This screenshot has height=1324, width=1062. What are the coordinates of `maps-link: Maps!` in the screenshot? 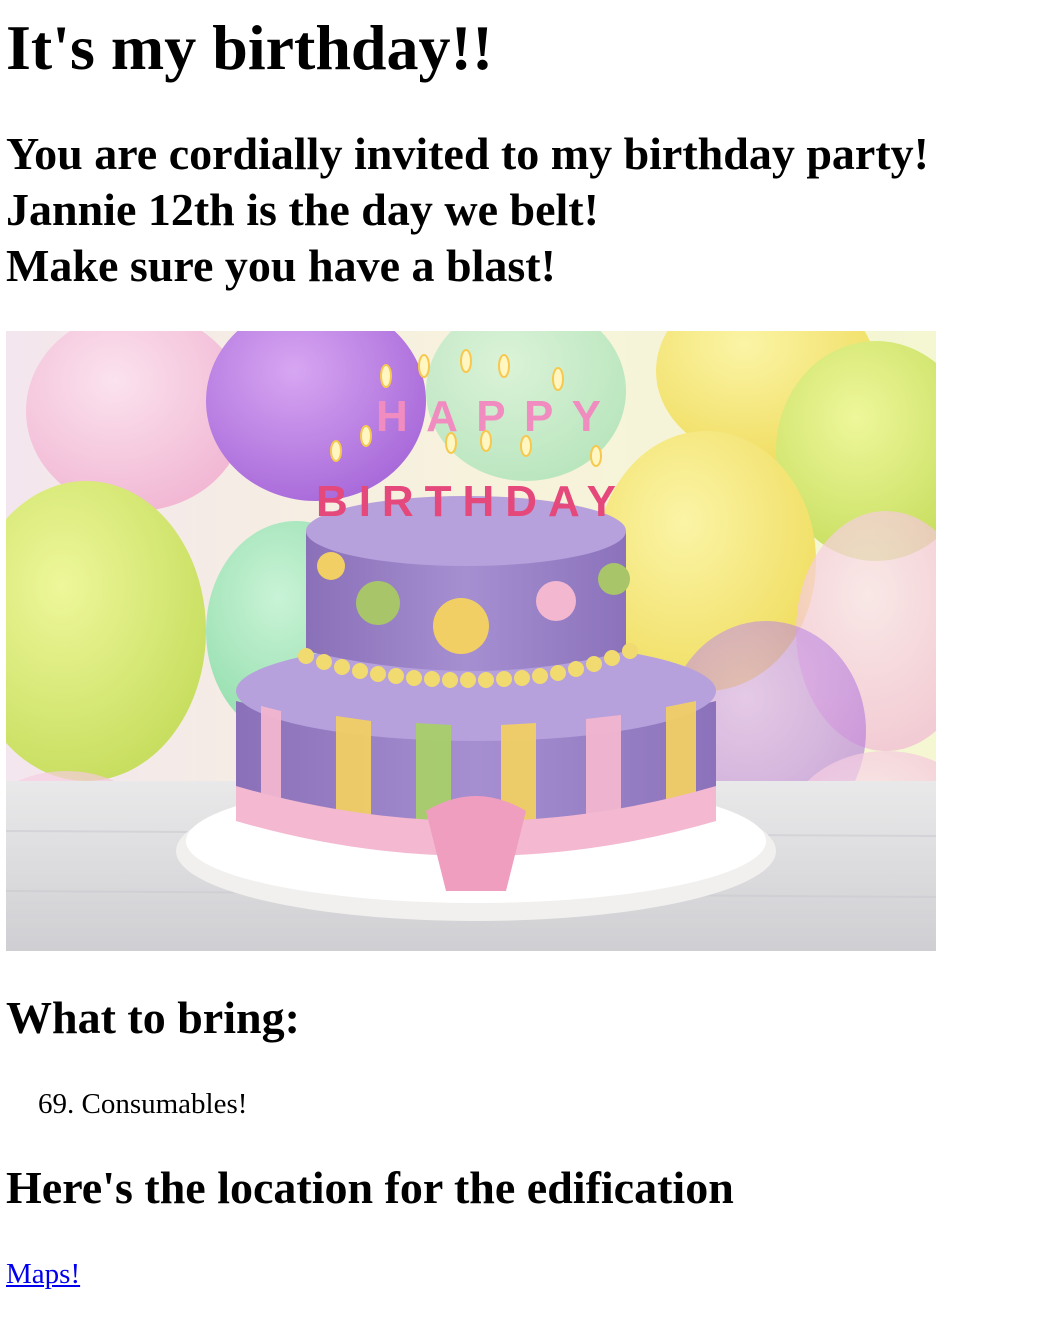 It's located at (43, 1274).